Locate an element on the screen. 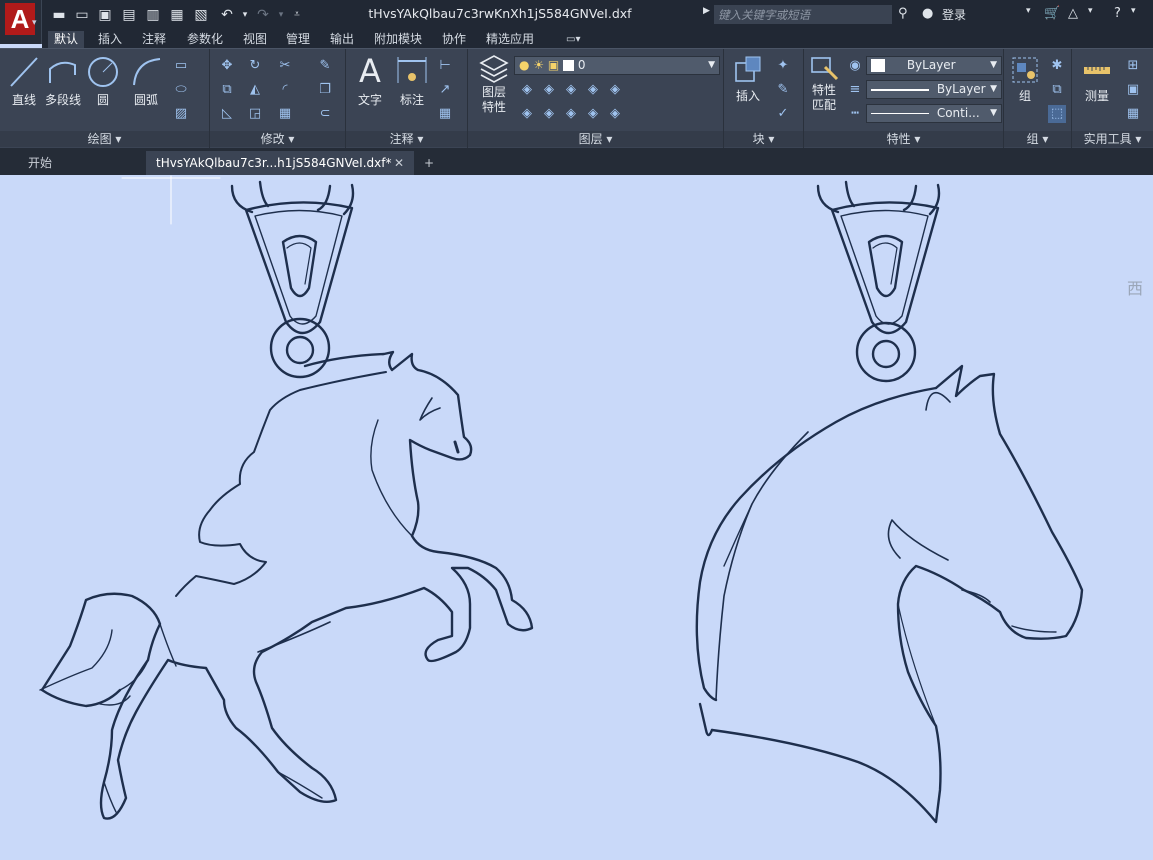 Image resolution: width=1153 pixels, height=860 pixels. insert-block-button: 插入 is located at coordinates (748, 79).